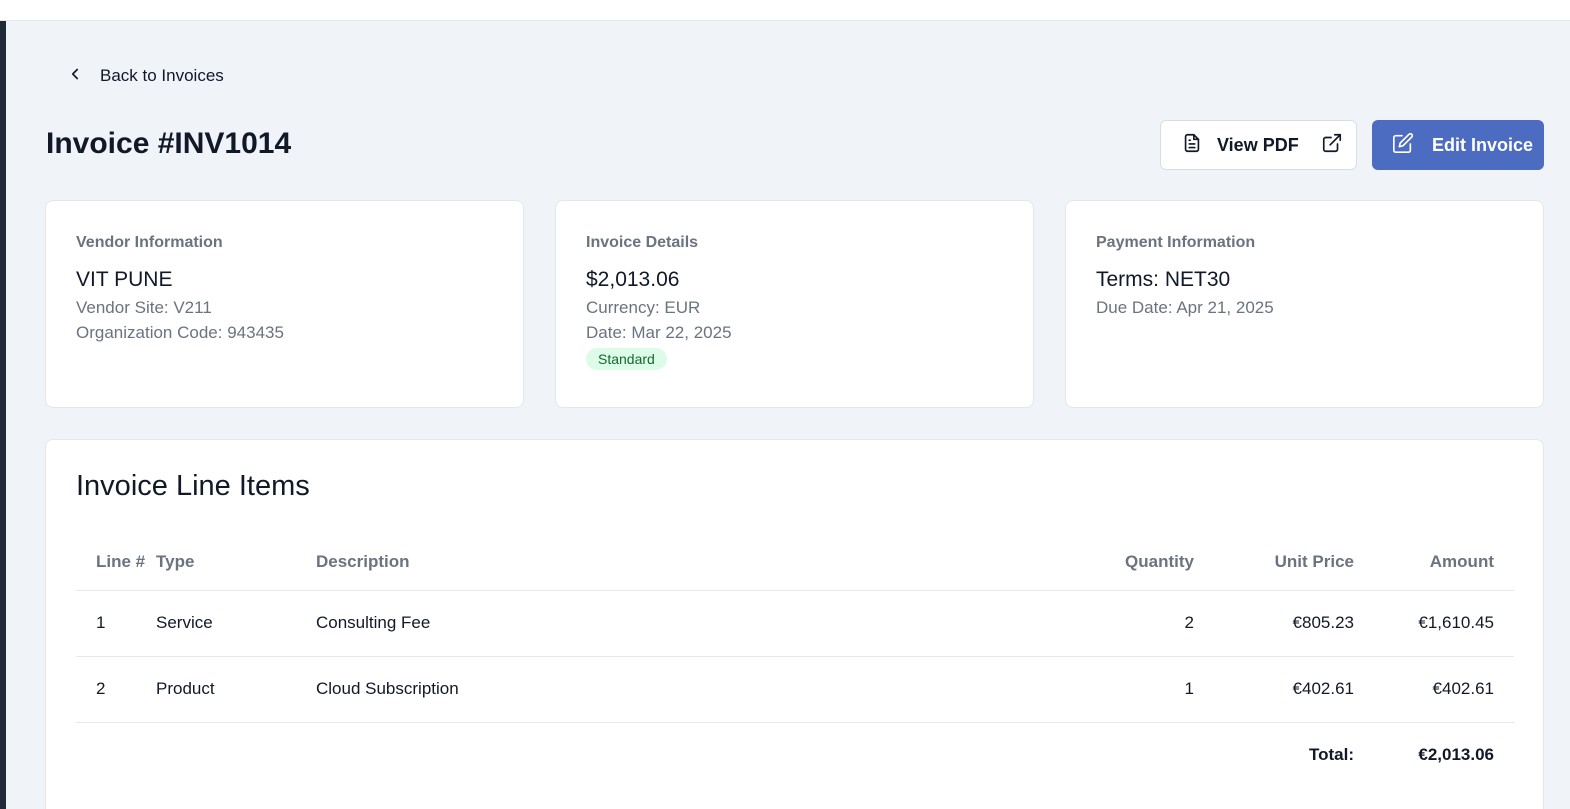 Image resolution: width=1570 pixels, height=809 pixels. I want to click on file-text-icon, so click(1192, 145).